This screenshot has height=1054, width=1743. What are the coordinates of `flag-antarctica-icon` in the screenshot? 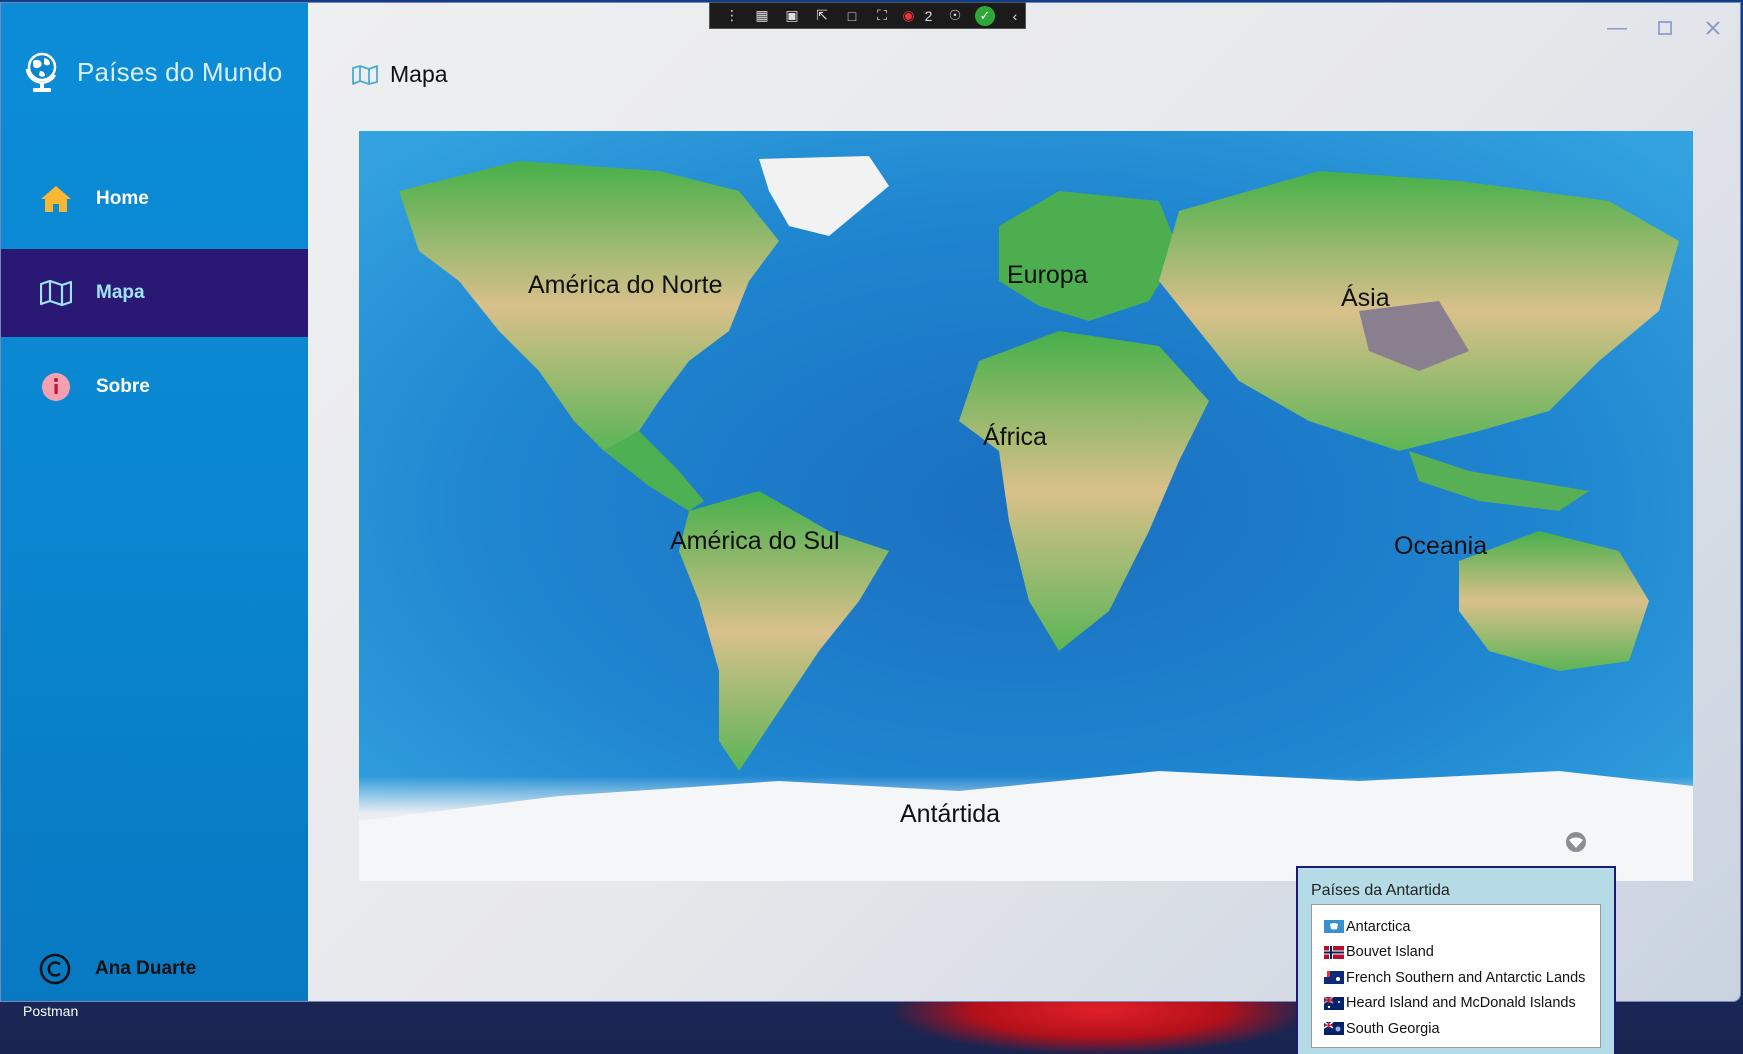 It's located at (1334, 927).